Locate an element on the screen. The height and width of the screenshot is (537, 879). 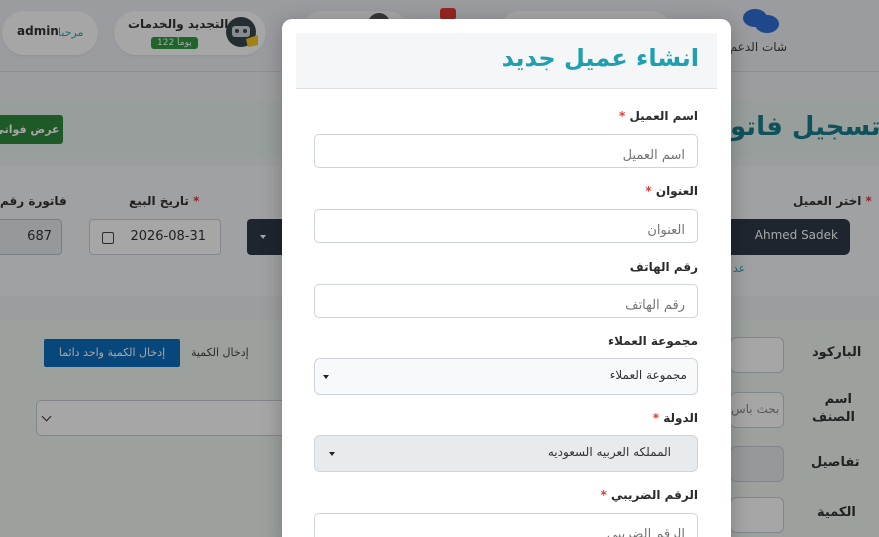
customer-group-label: مجموعة العملاء is located at coordinates (653, 341).